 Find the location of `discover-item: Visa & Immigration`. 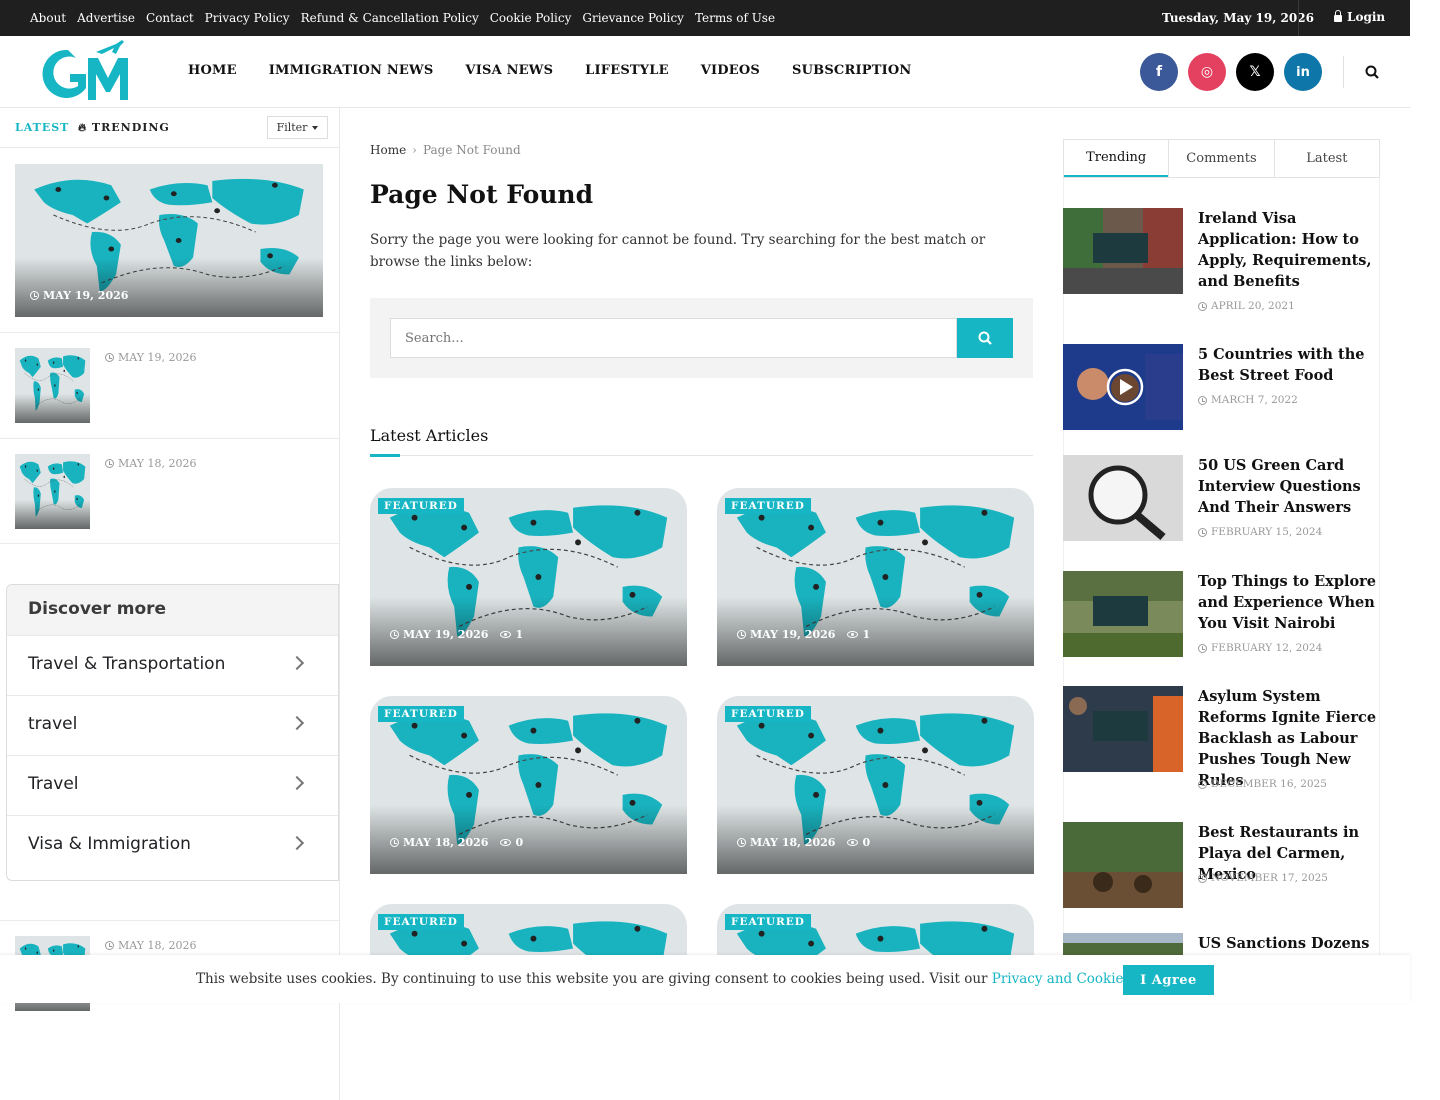

discover-item: Visa & Immigration is located at coordinates (172, 845).